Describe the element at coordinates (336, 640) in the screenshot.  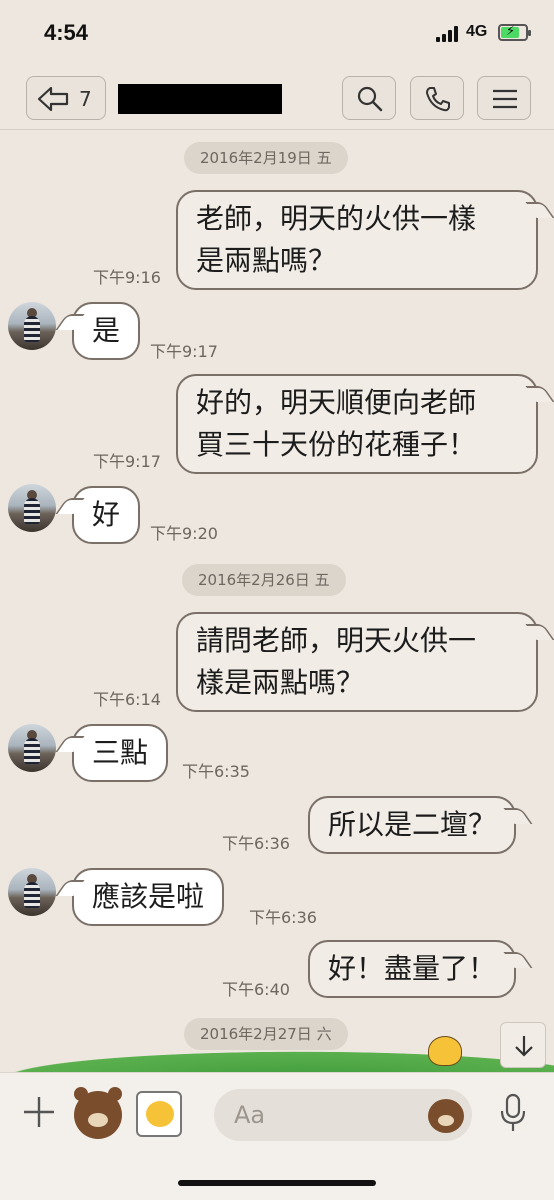
I see `message-text: 請問老師，明天火供一` at that location.